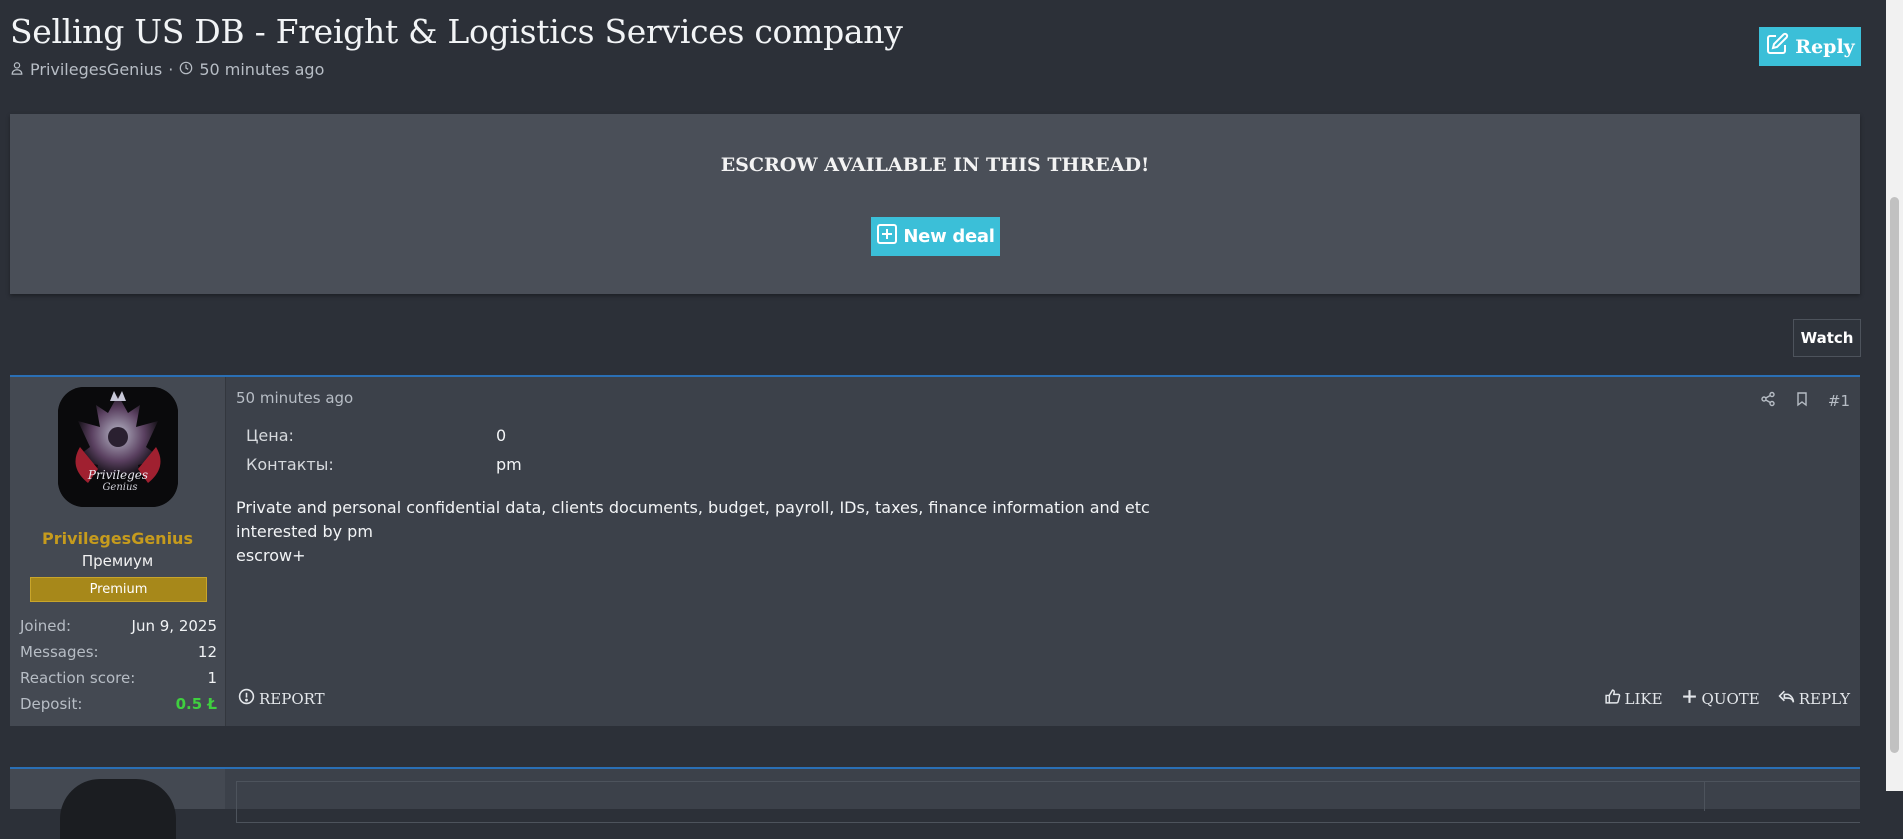 The width and height of the screenshot is (1903, 839). Describe the element at coordinates (118, 809) in the screenshot. I see `avatar` at that location.